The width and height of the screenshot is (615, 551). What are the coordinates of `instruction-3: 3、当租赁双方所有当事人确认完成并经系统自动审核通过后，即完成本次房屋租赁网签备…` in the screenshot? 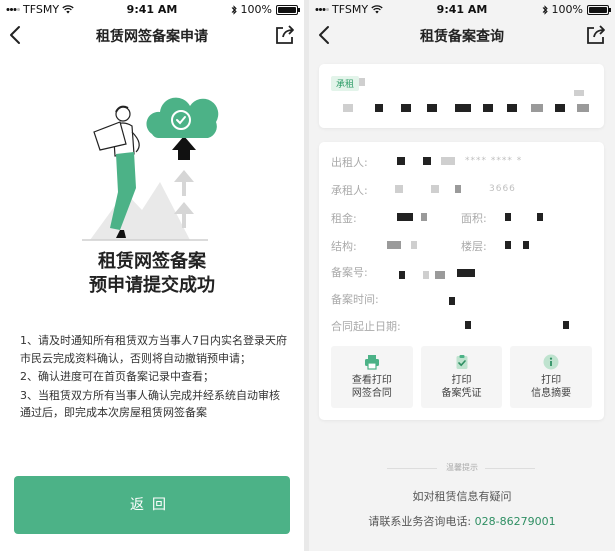 It's located at (150, 404).